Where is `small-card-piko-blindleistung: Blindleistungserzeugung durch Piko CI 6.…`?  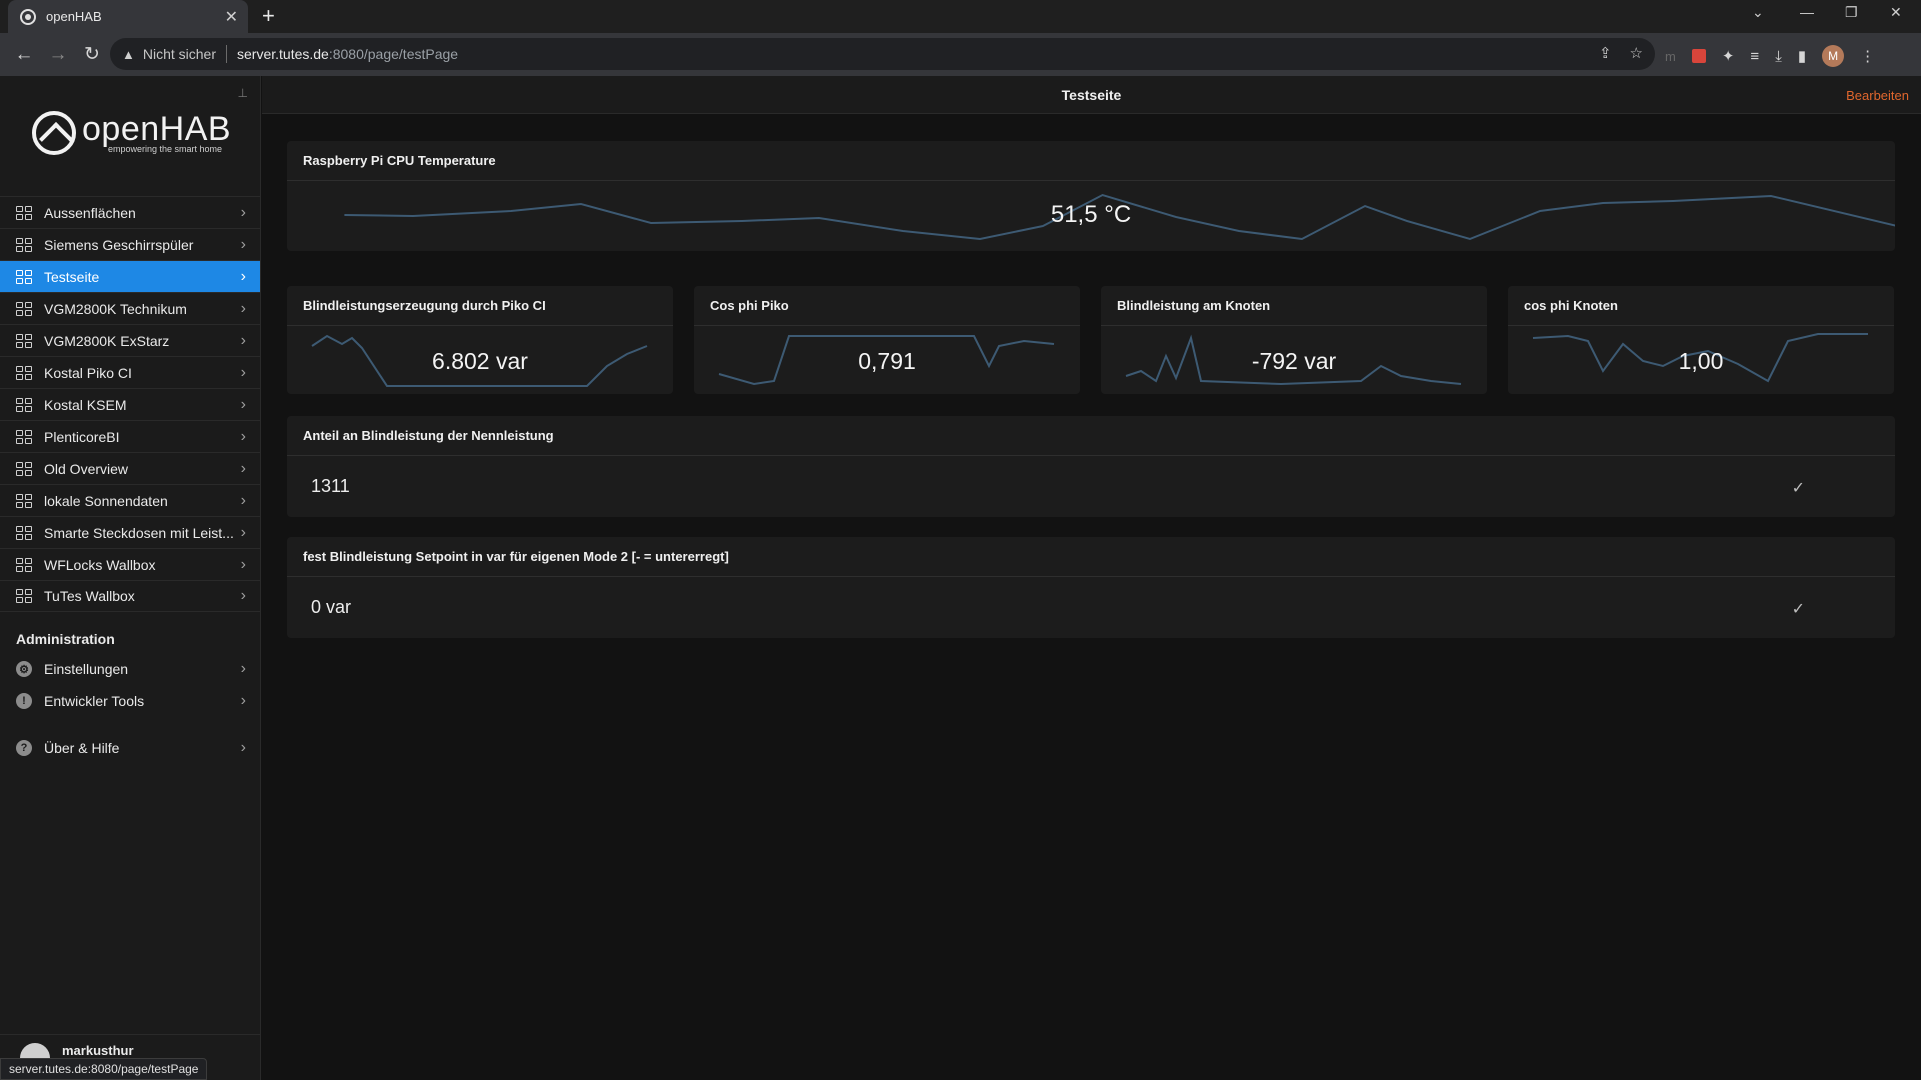
small-card-piko-blindleistung: Blindleistungserzeugung durch Piko CI 6.… is located at coordinates (480, 340).